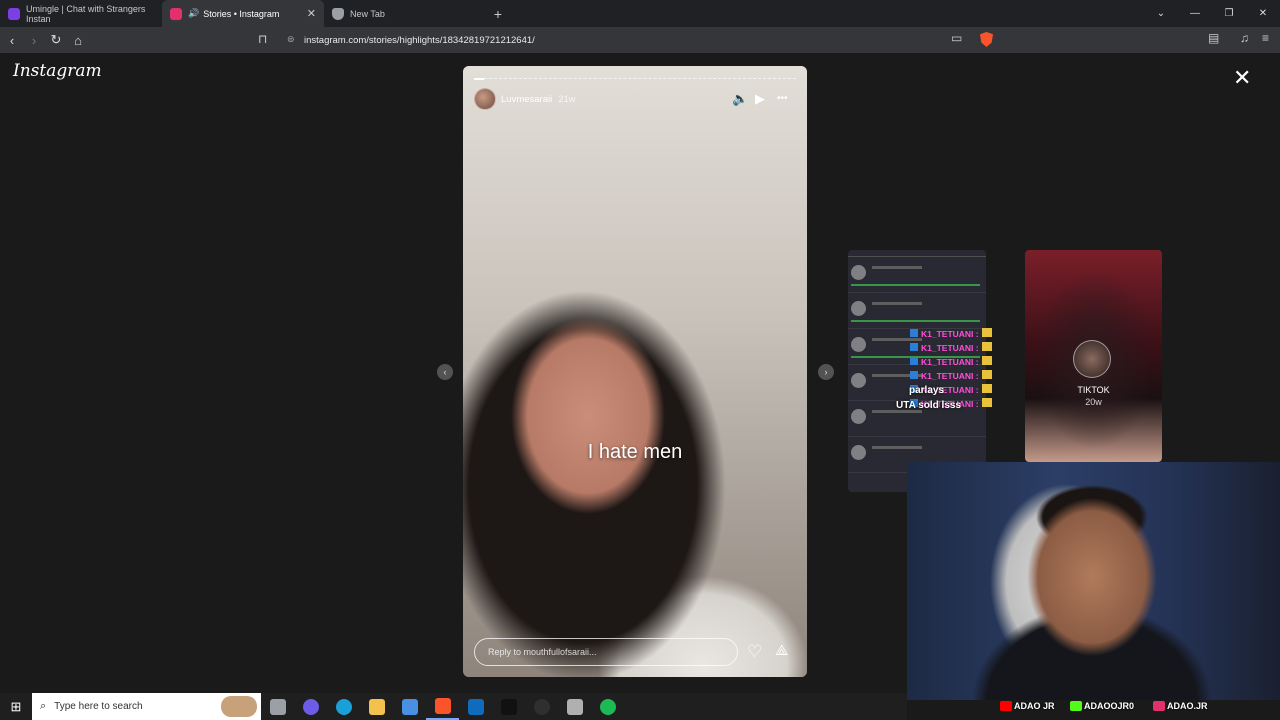  Describe the element at coordinates (781, 650) in the screenshot. I see `send-icon: ⟁` at that location.